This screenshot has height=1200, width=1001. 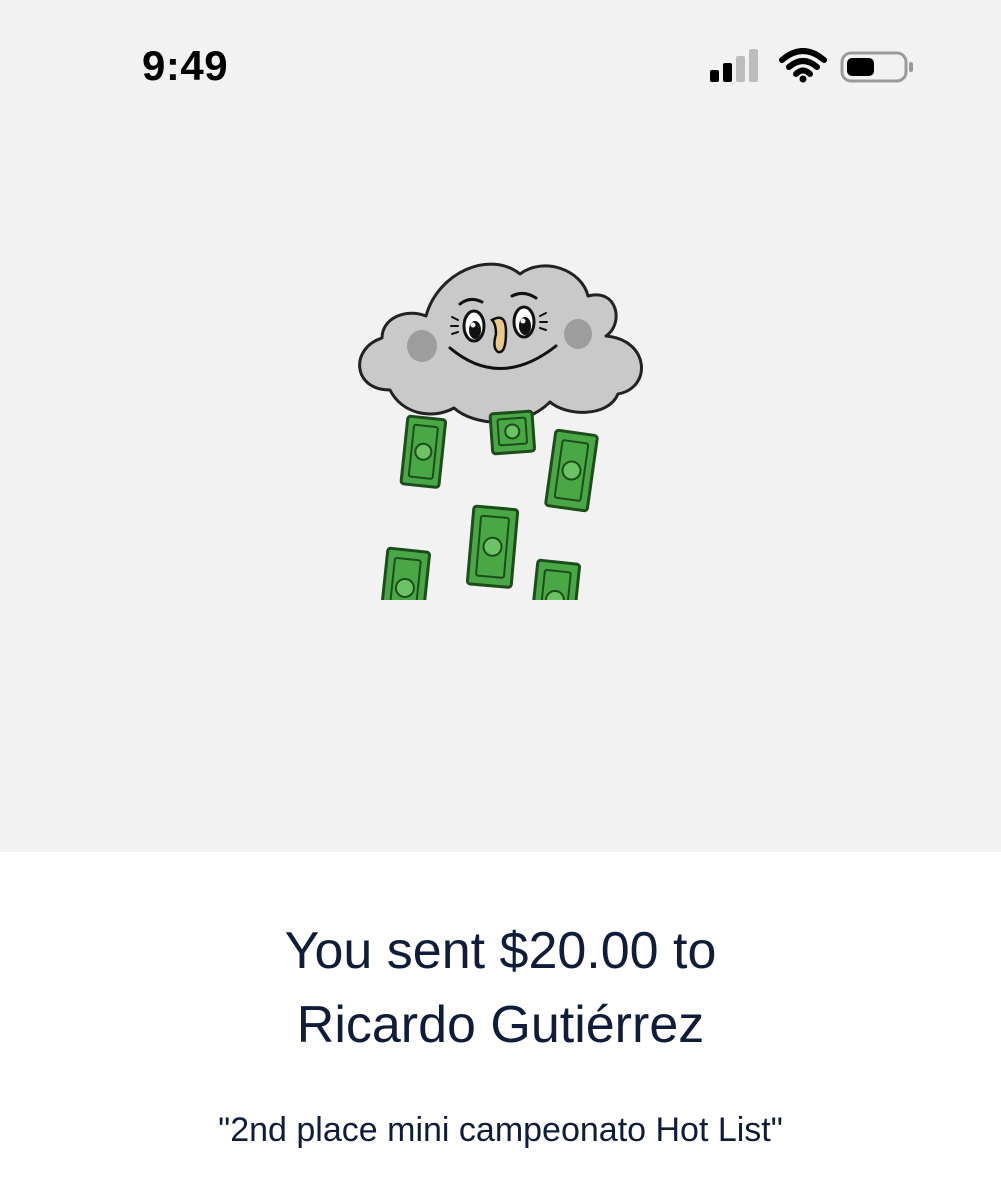 I want to click on battery-icon, so click(x=876, y=67).